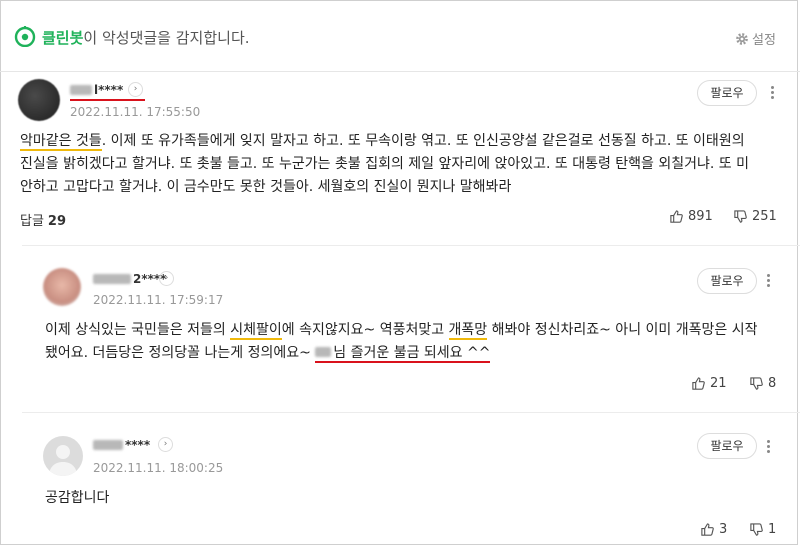 Image resolution: width=800 pixels, height=547 pixels. I want to click on comment-author: l****, so click(96, 90).